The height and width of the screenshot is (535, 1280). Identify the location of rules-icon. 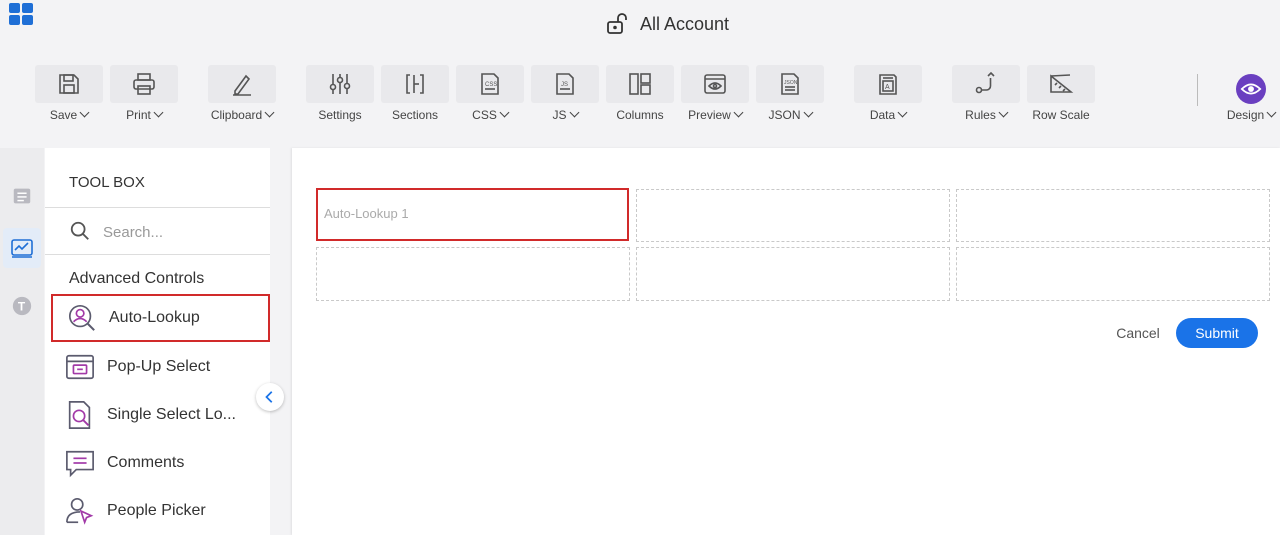
(985, 82).